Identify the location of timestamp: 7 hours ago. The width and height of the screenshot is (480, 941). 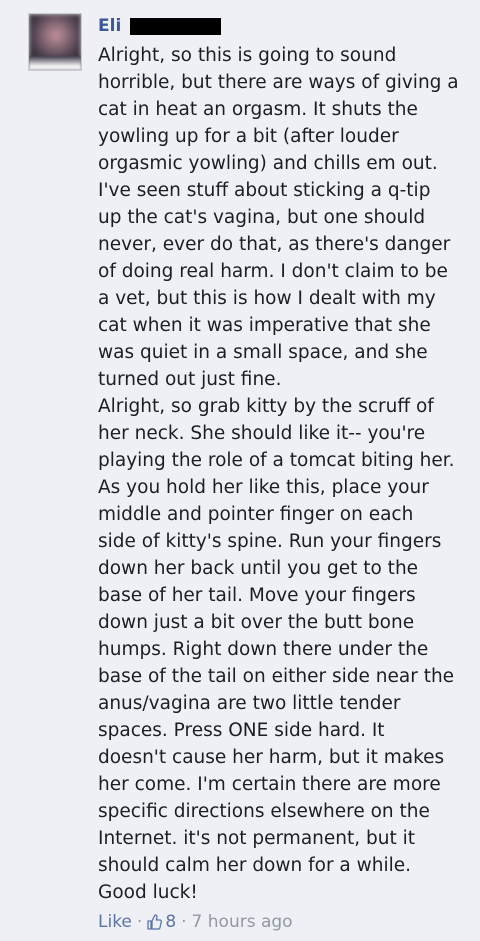
(242, 922).